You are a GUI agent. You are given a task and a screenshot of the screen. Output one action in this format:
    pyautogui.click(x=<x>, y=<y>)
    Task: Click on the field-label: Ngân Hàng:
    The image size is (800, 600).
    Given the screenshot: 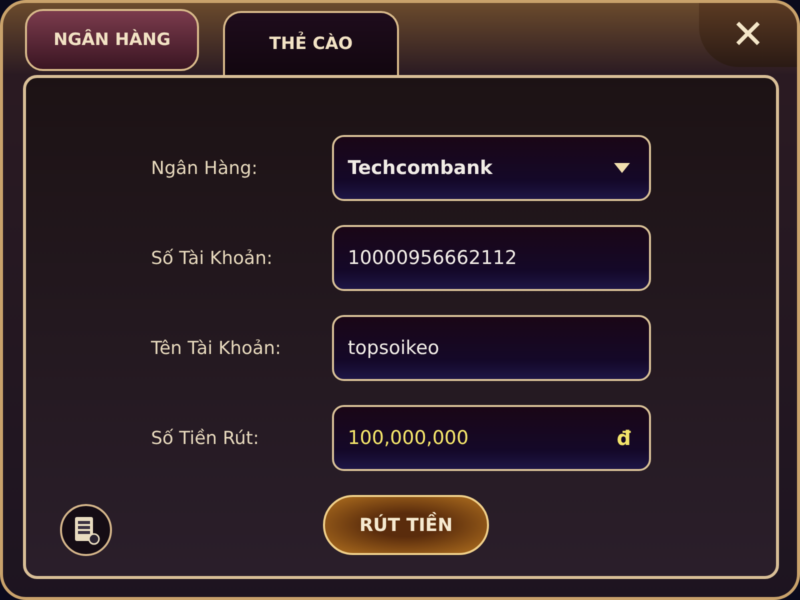 What is the action you would take?
    pyautogui.click(x=205, y=168)
    